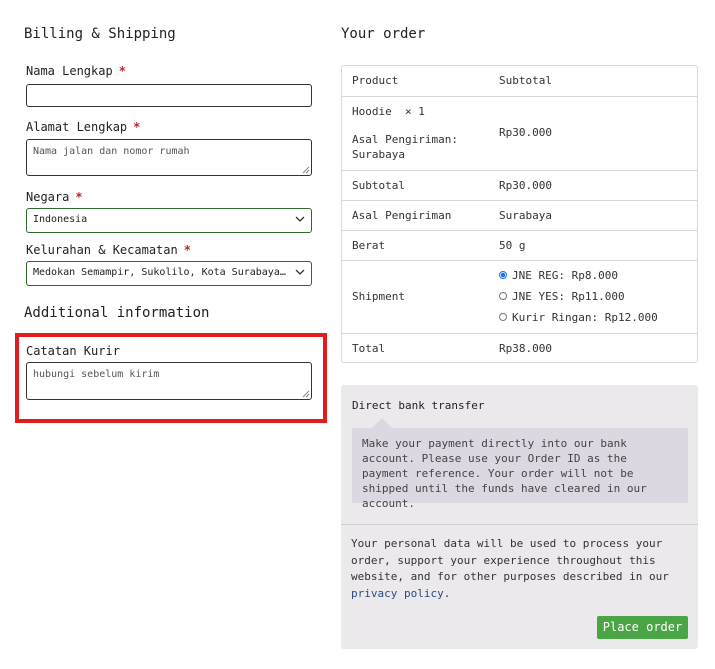  Describe the element at coordinates (73, 351) in the screenshot. I see `catatan-label: Catatan Kurir` at that location.